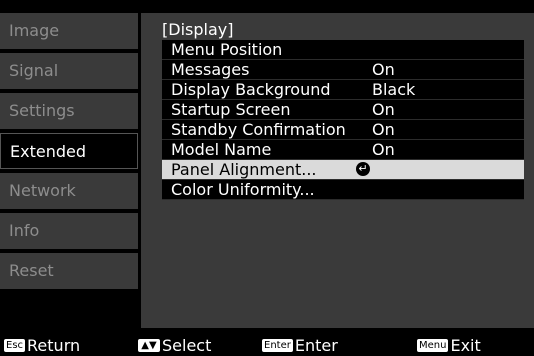  Describe the element at coordinates (149, 345) in the screenshot. I see `up-down-arrows-icon: ▲▼` at that location.